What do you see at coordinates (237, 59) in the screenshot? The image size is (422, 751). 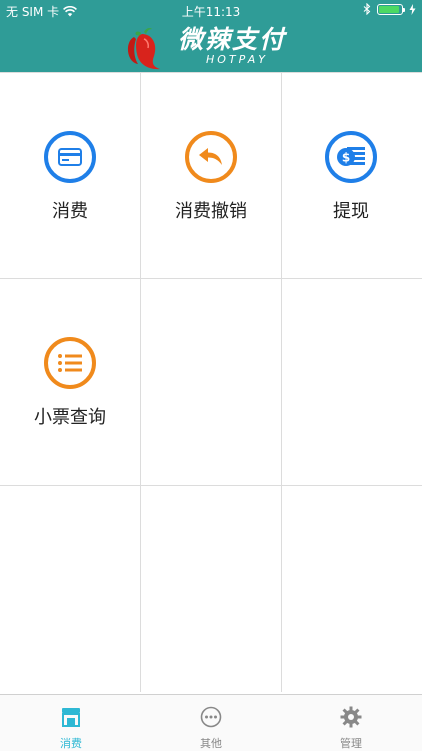 I see `brand-title-en: HOTPAY` at bounding box center [237, 59].